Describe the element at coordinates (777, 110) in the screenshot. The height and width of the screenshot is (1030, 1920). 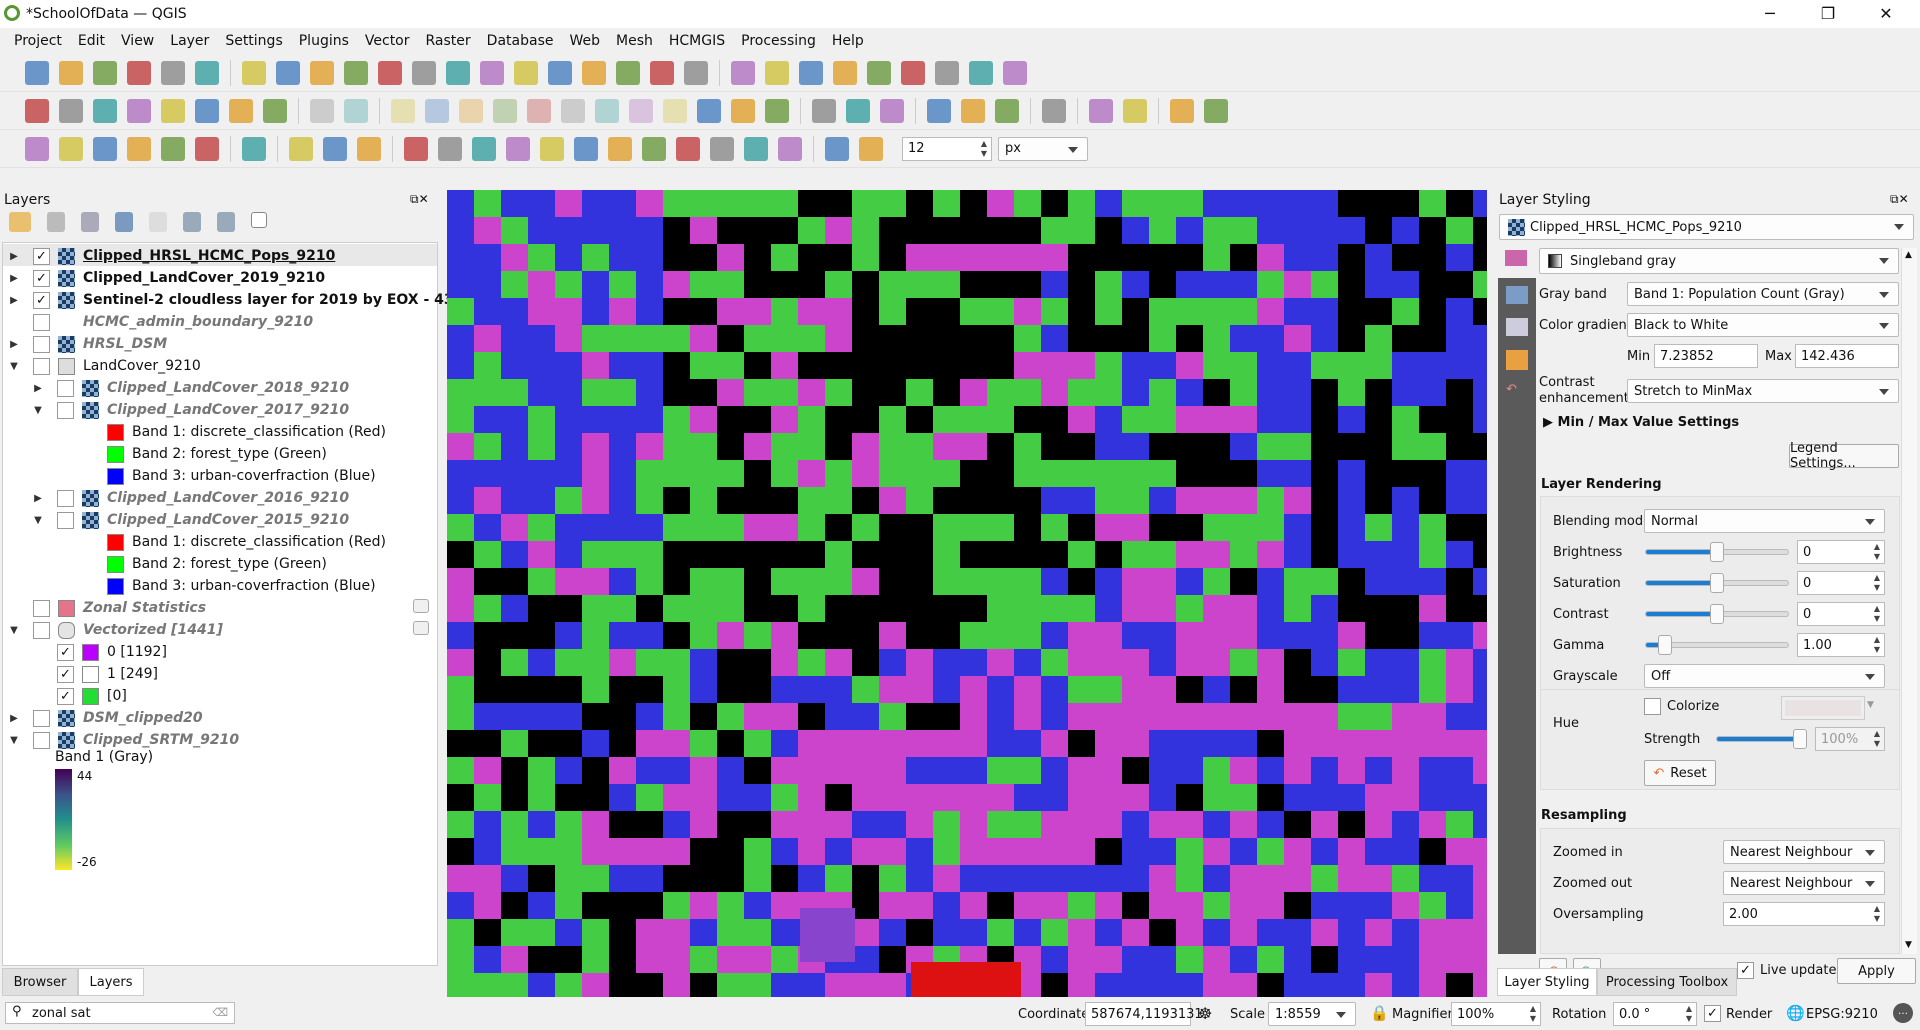
I see `more-icon` at that location.